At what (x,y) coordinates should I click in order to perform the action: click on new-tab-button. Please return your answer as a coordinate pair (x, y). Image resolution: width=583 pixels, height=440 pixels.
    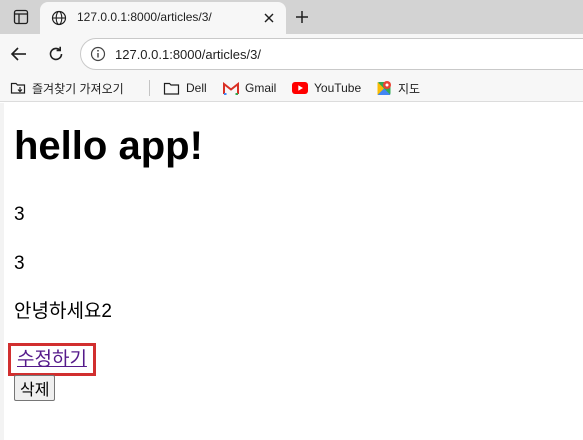
    Looking at the image, I should click on (302, 17).